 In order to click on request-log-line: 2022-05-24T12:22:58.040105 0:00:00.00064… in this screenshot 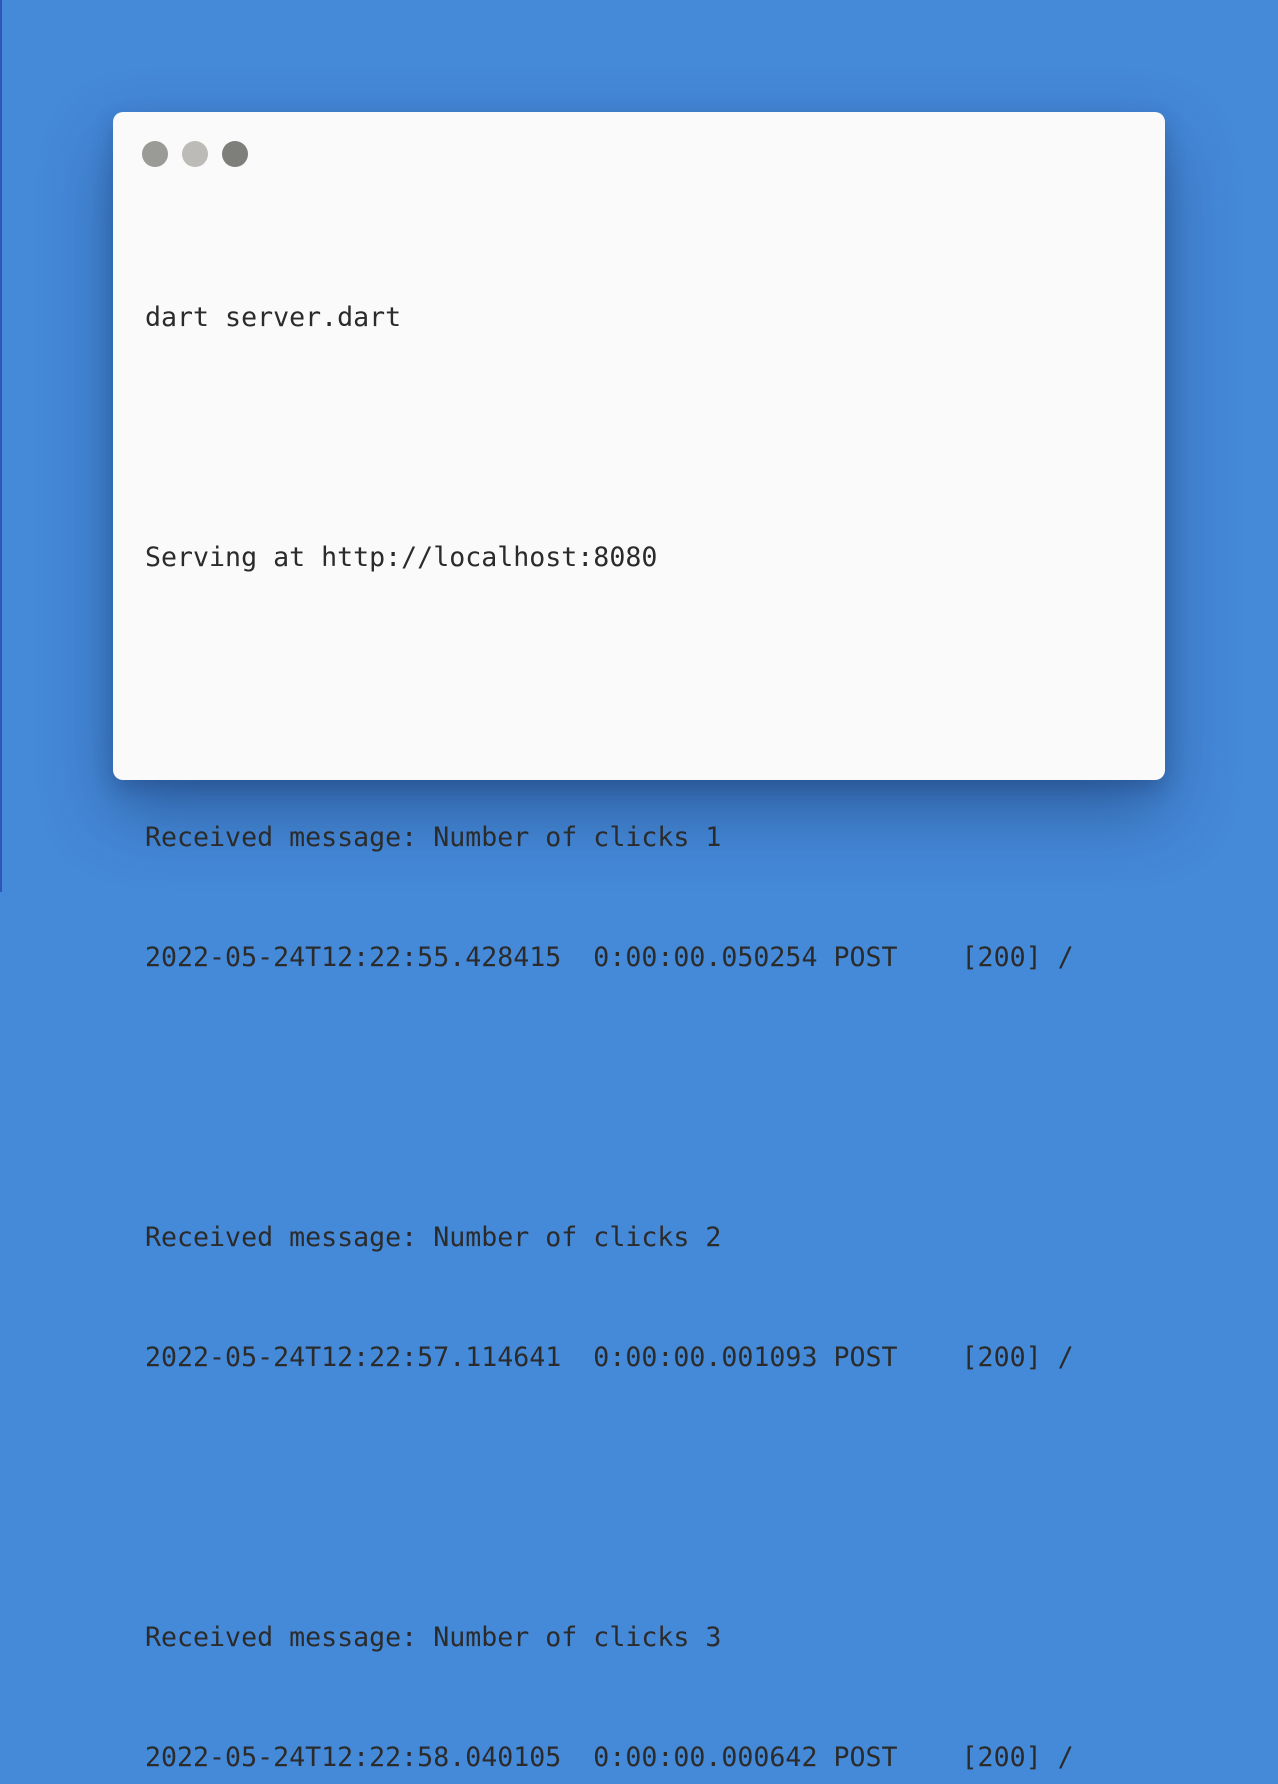, I will do `click(609, 1757)`.